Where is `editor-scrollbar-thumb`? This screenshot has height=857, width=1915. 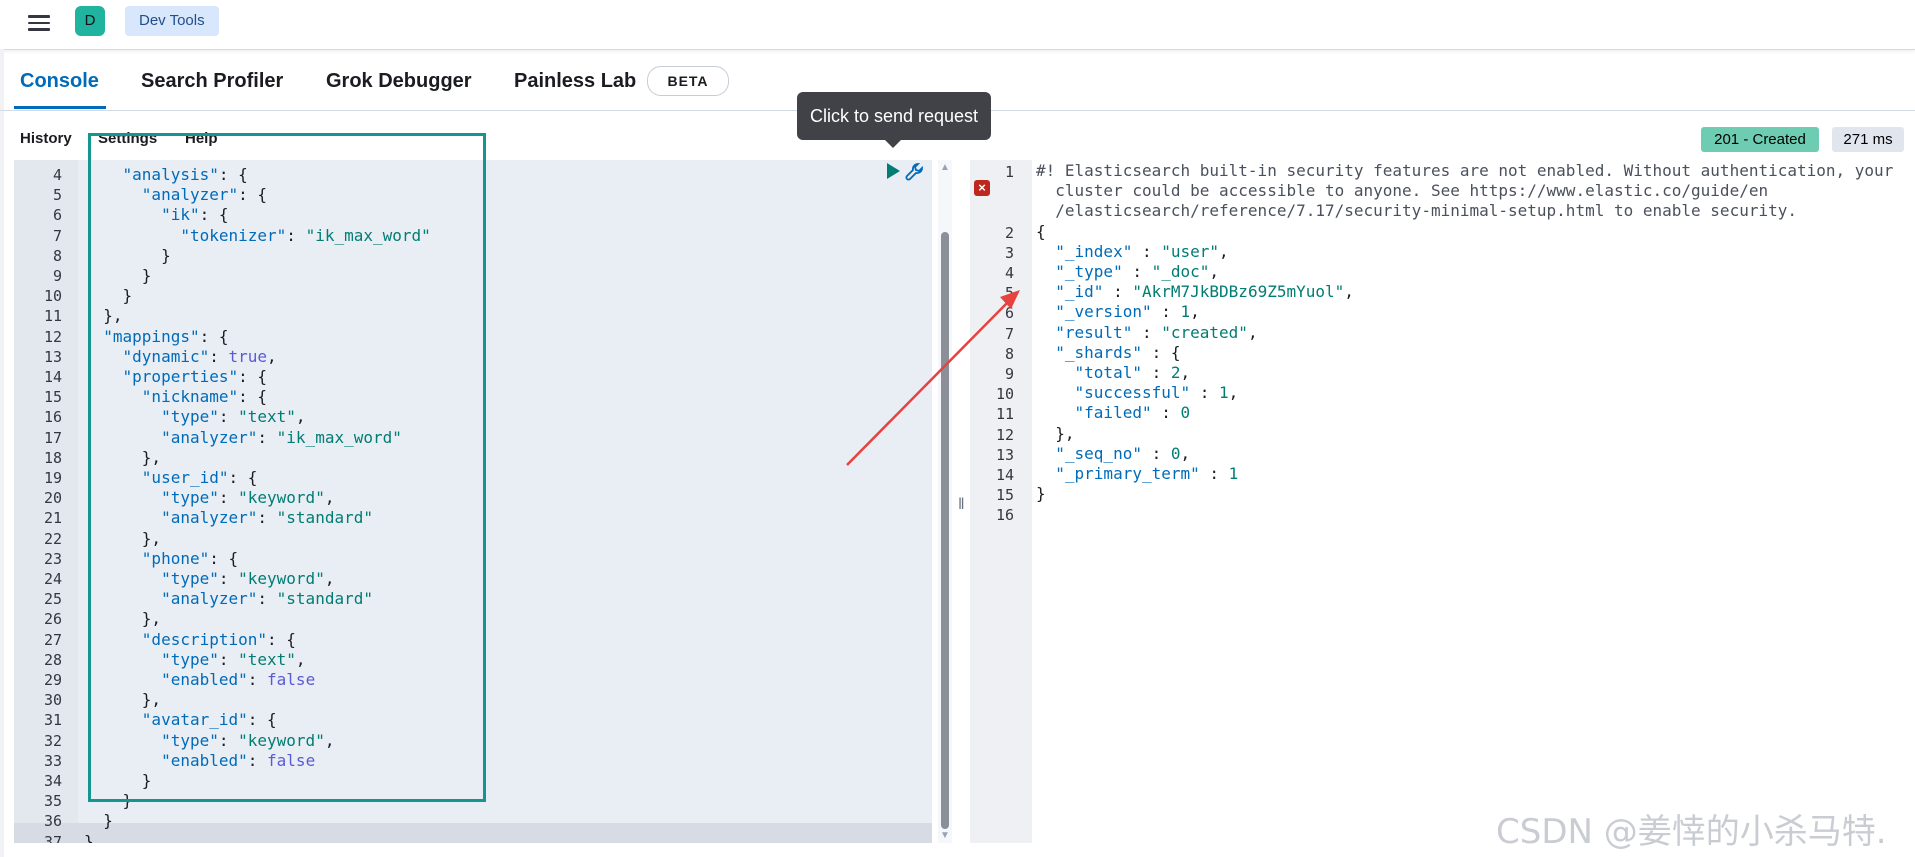 editor-scrollbar-thumb is located at coordinates (945, 530).